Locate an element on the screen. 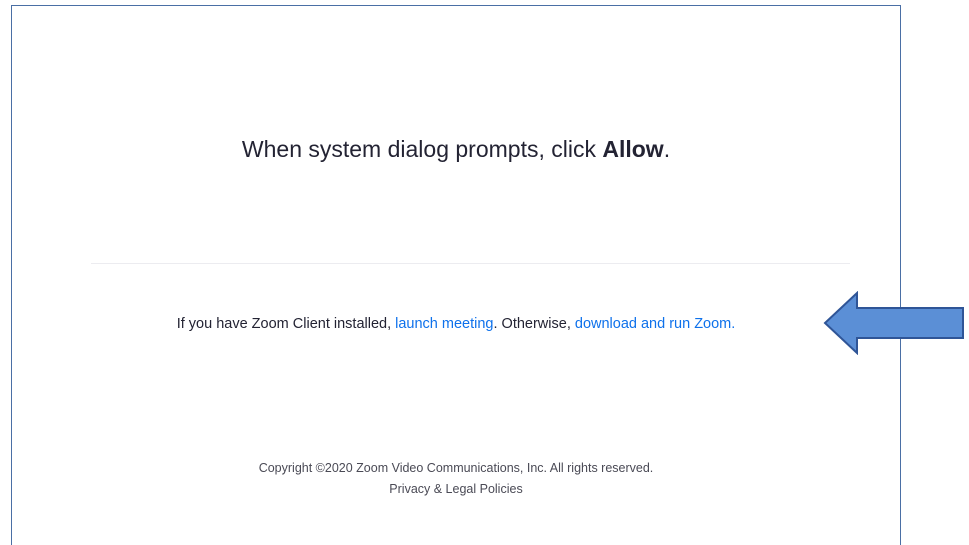 The image size is (969, 545). download-and-run-zoom-link: download and run Zoom. is located at coordinates (655, 324).